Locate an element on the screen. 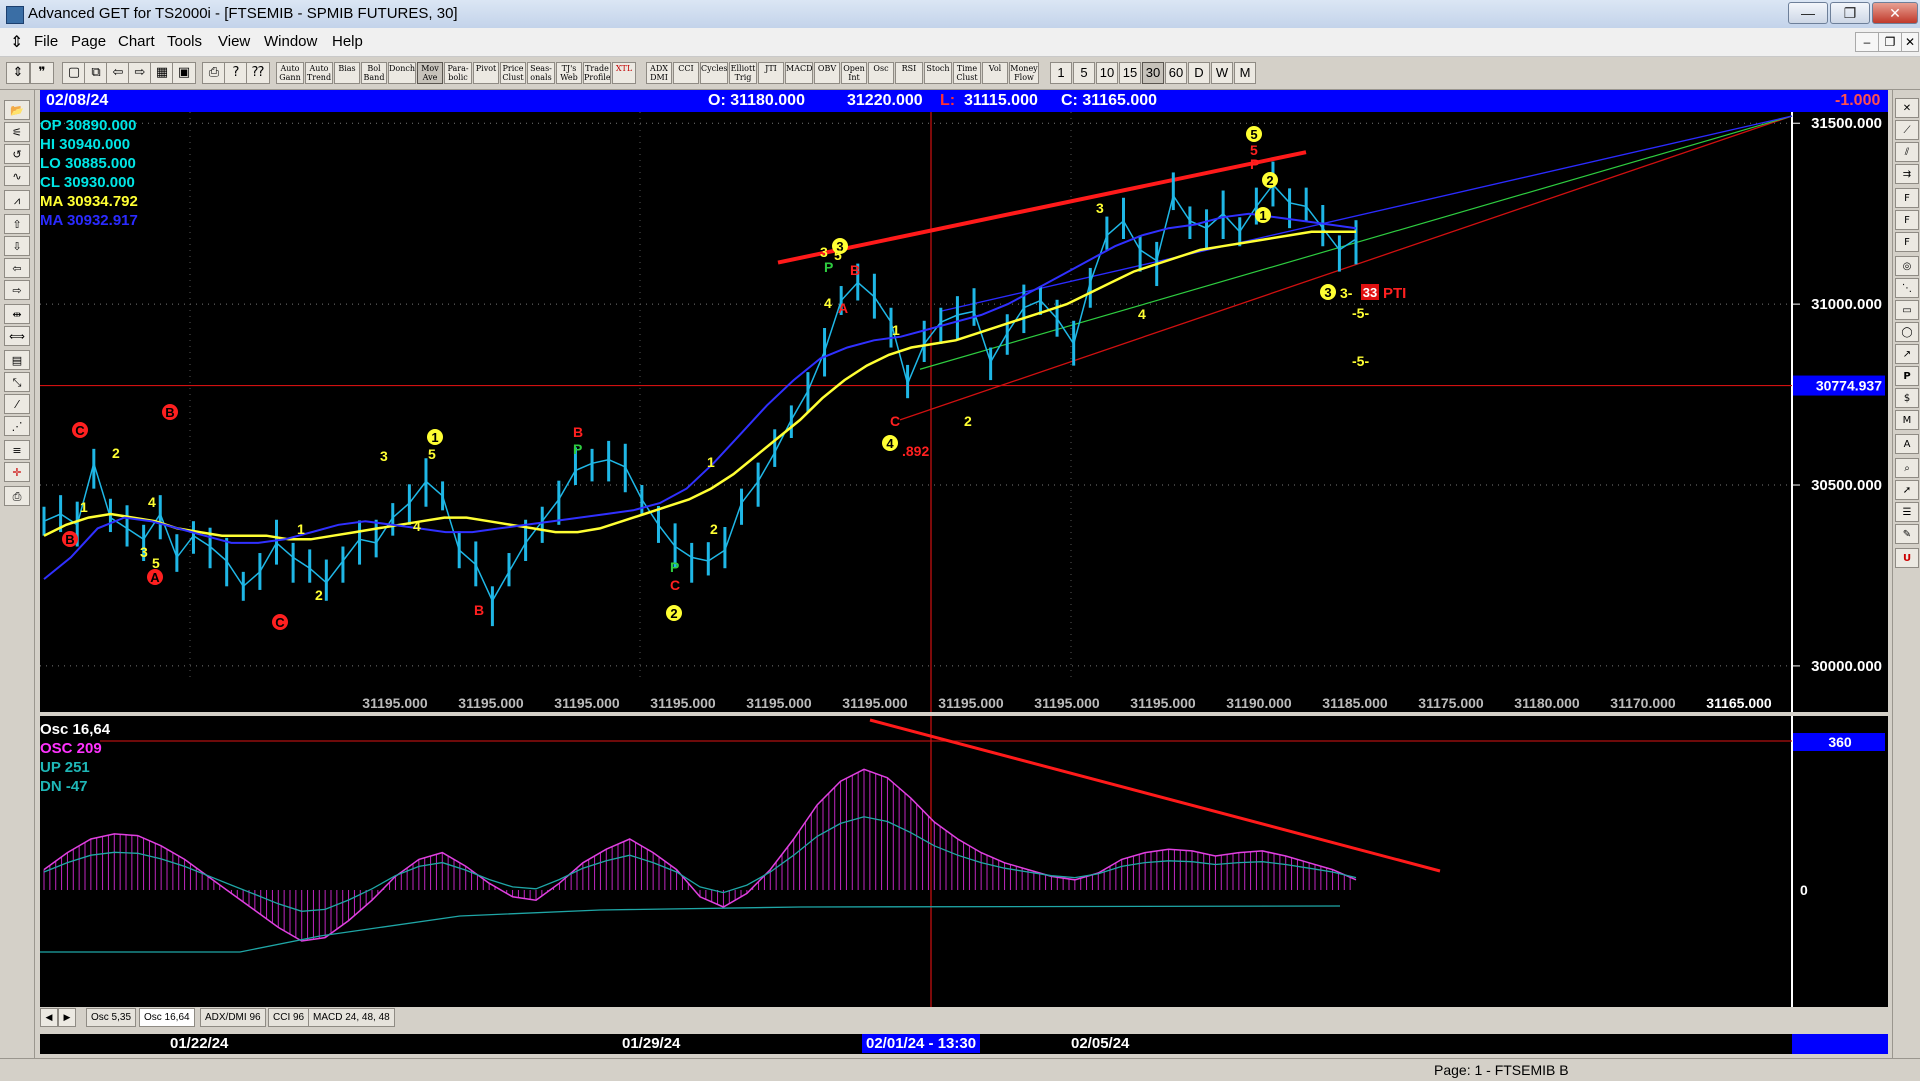  new-page-icon: ▢ is located at coordinates (74, 73).